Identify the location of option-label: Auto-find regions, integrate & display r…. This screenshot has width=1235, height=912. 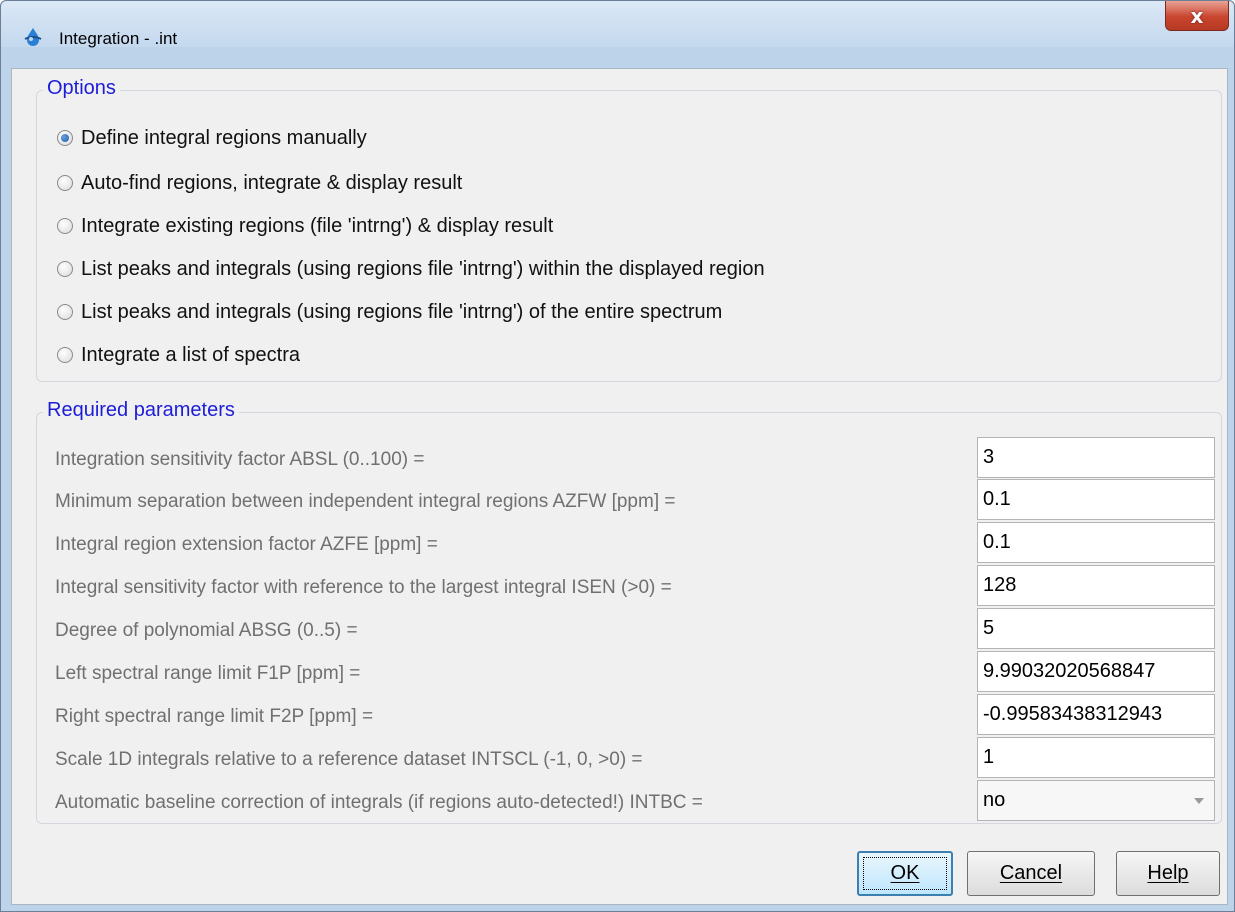
(272, 182).